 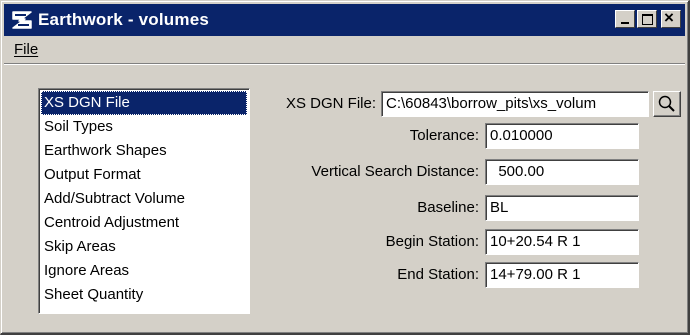 I want to click on begin-station-label: Begin Station:, so click(x=432, y=241).